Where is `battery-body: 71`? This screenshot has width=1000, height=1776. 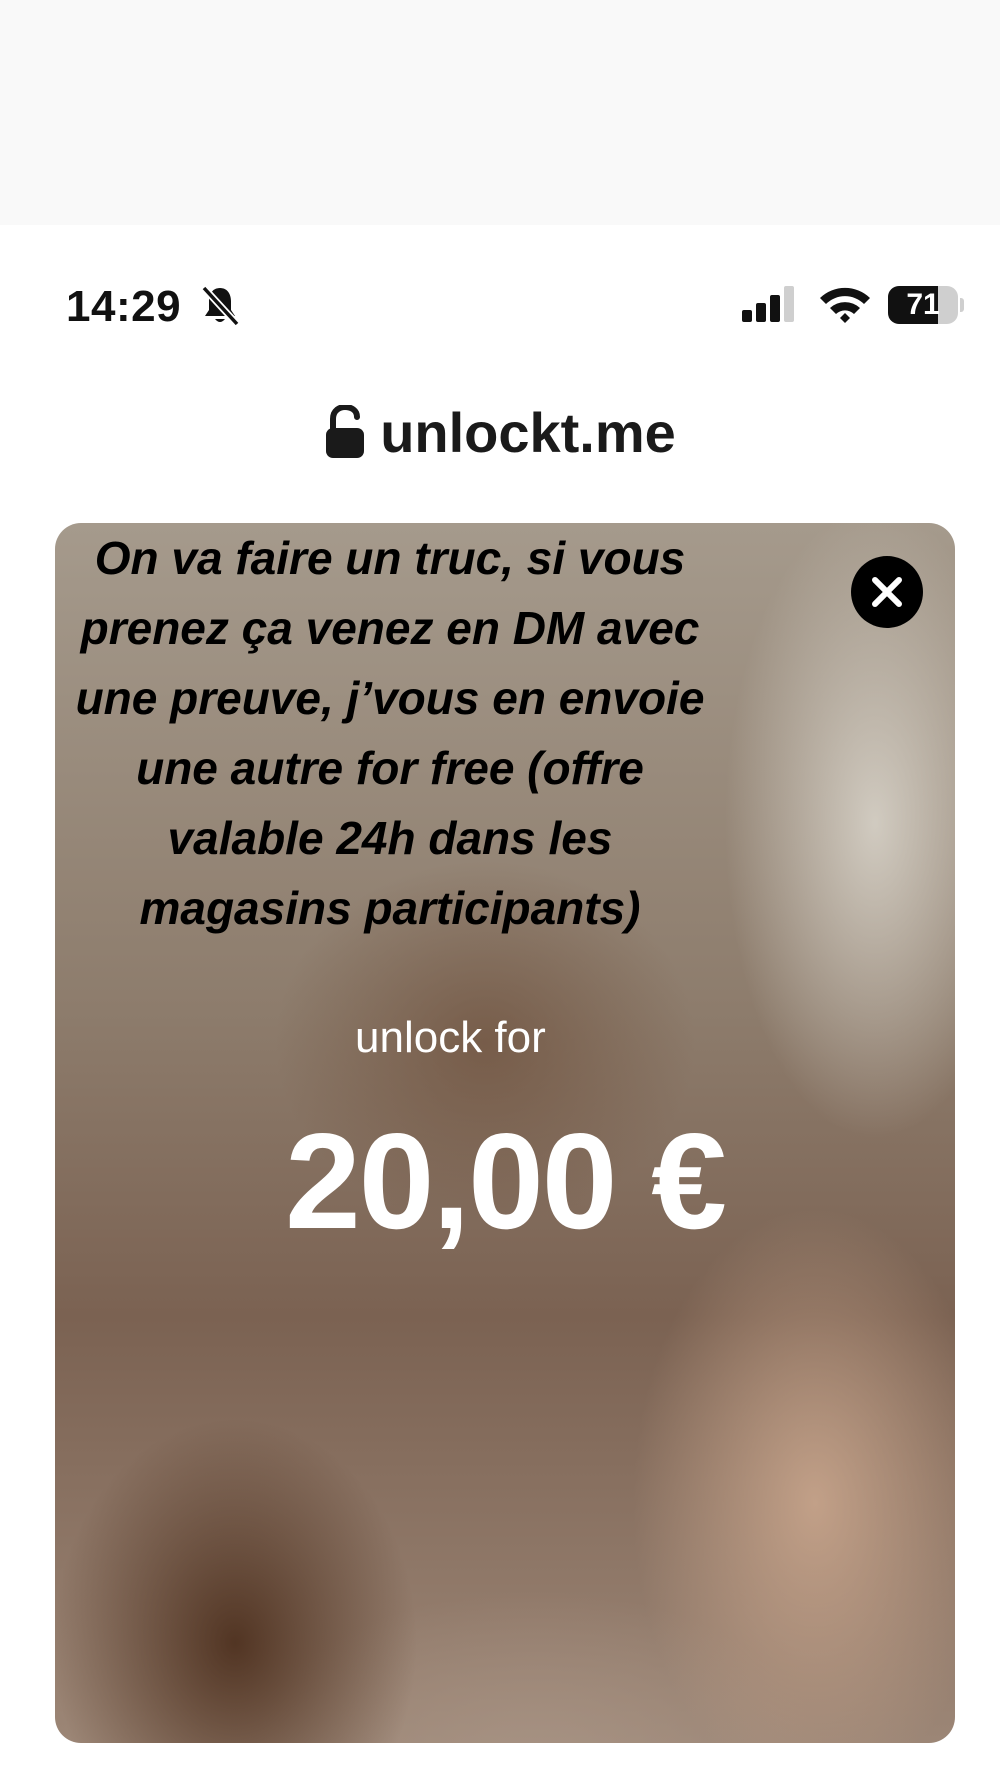
battery-body: 71 is located at coordinates (923, 305).